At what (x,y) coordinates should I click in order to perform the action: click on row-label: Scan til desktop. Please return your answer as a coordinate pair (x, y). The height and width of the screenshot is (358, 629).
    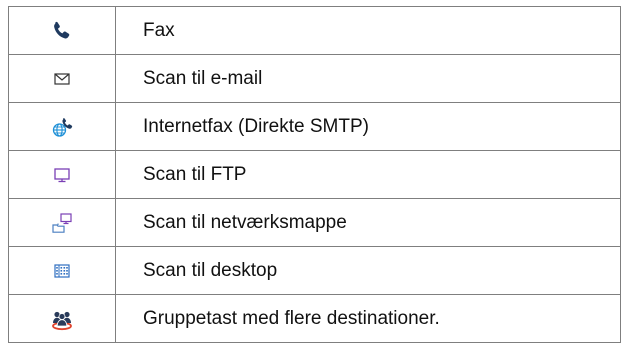
    Looking at the image, I should click on (368, 270).